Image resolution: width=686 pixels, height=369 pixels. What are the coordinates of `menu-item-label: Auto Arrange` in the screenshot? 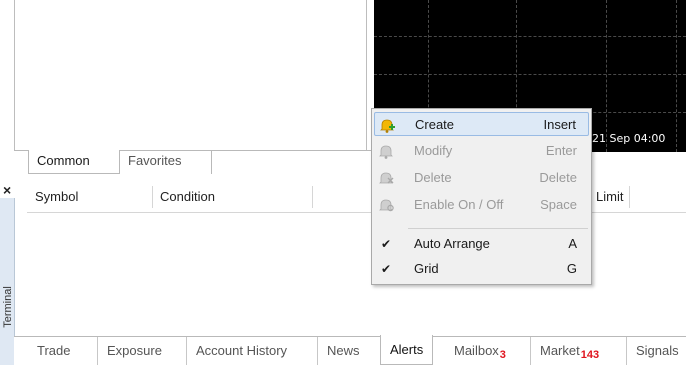 It's located at (452, 243).